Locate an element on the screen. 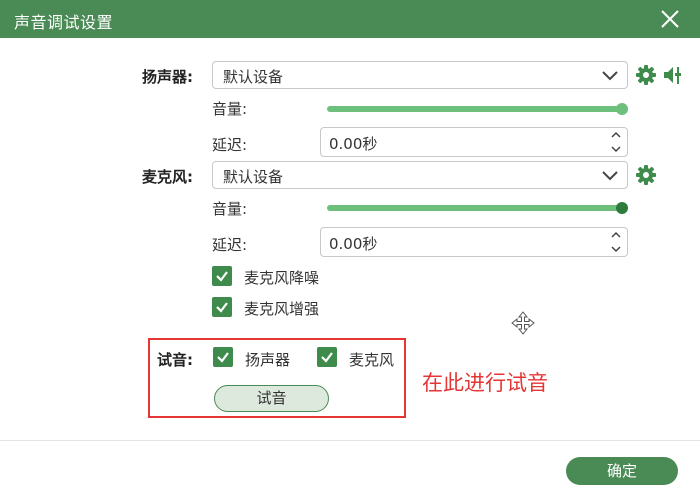 The height and width of the screenshot is (504, 700). test-speaker-checkbox is located at coordinates (223, 357).